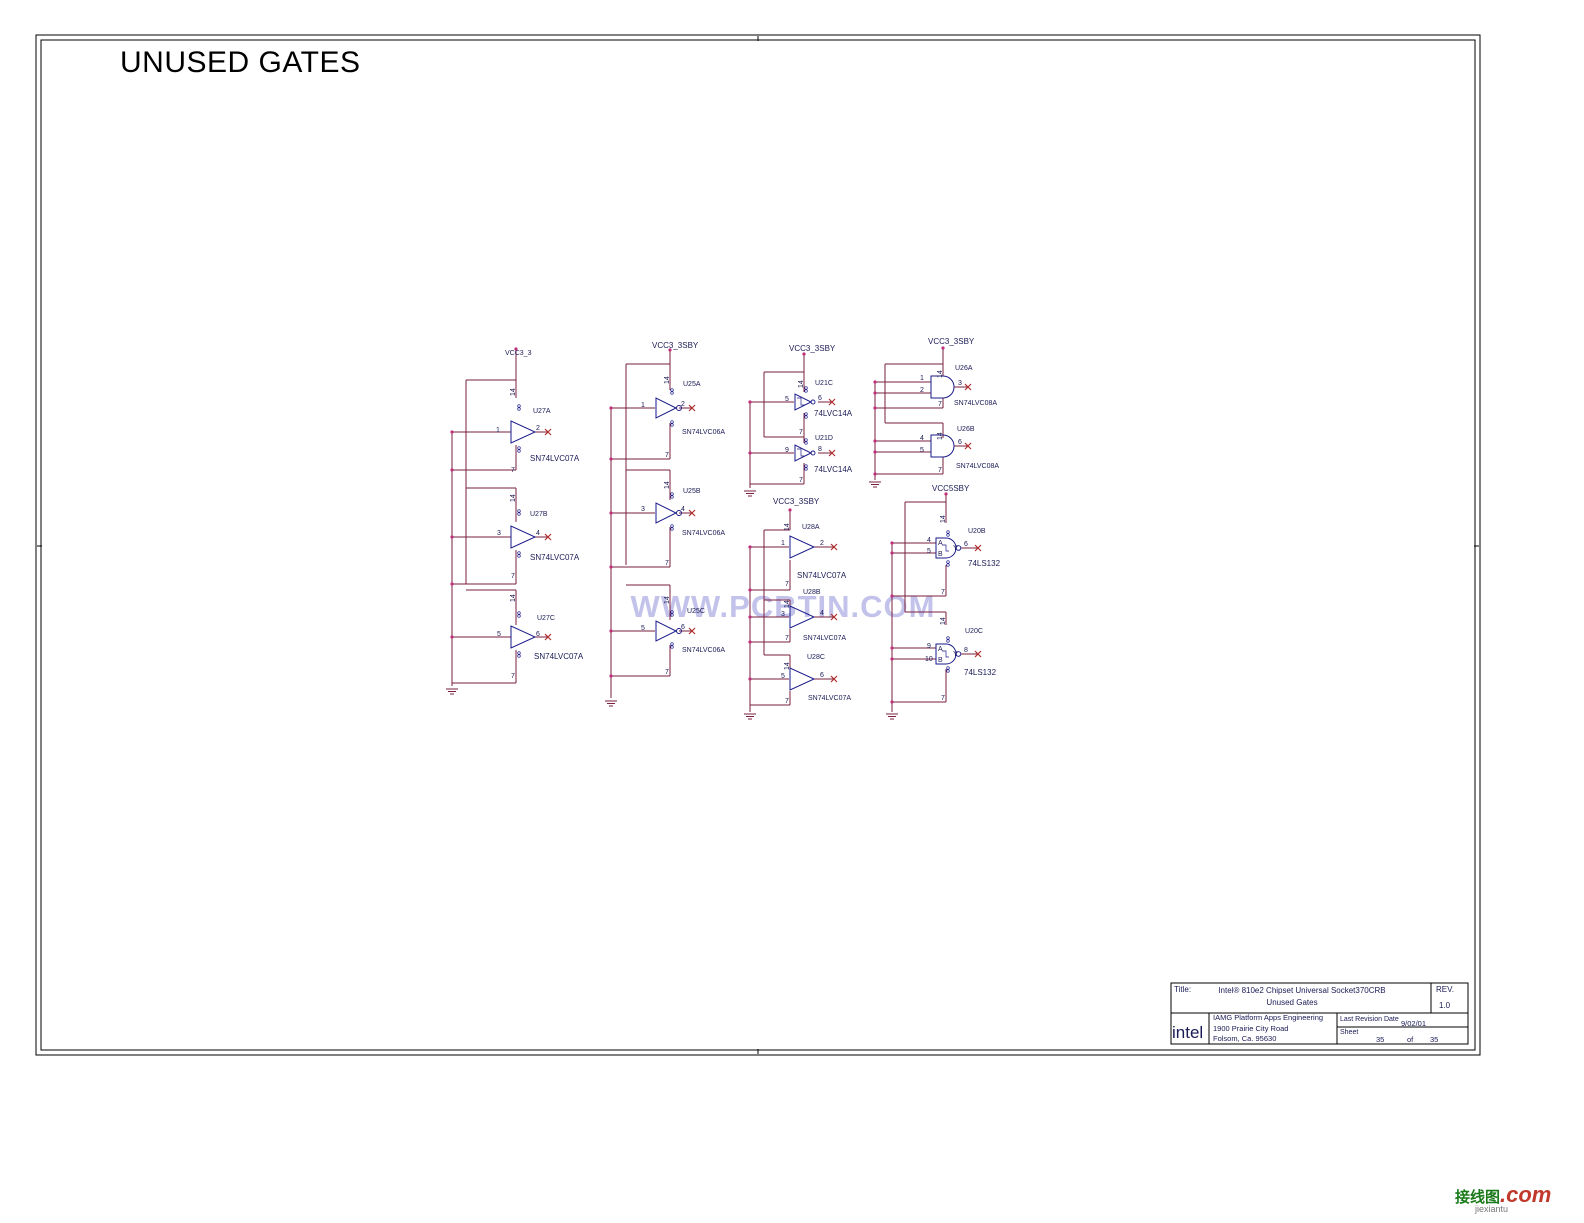 This screenshot has height=1223, width=1584. I want to click on sheet-label: Sheet, so click(1349, 1032).